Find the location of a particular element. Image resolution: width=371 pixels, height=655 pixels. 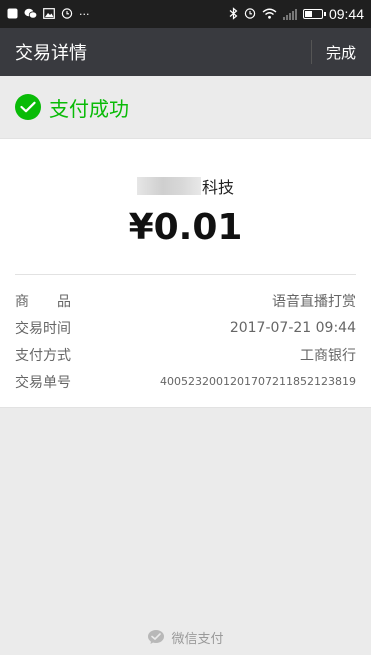

merchant-name: 科技 is located at coordinates (185, 169).